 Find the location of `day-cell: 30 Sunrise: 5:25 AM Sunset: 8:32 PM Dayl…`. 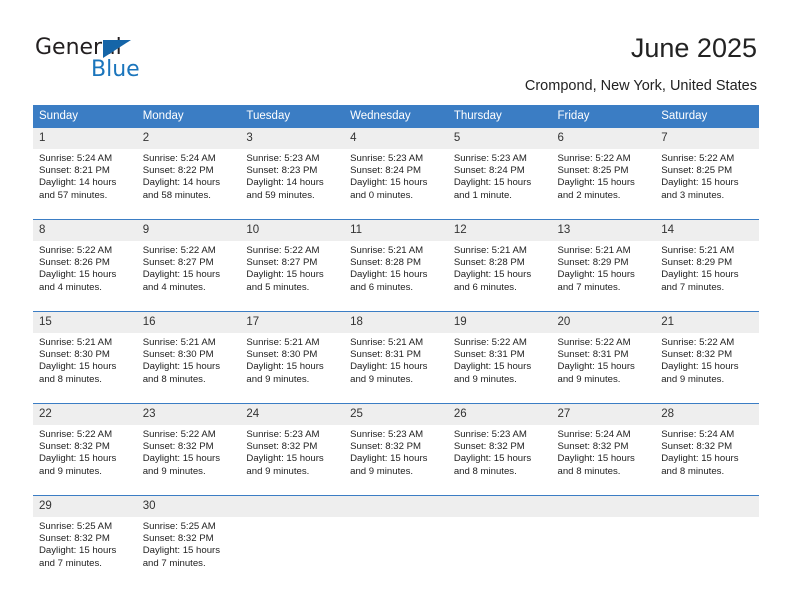

day-cell: 30 Sunrise: 5:25 AM Sunset: 8:32 PM Dayl… is located at coordinates (188, 542).